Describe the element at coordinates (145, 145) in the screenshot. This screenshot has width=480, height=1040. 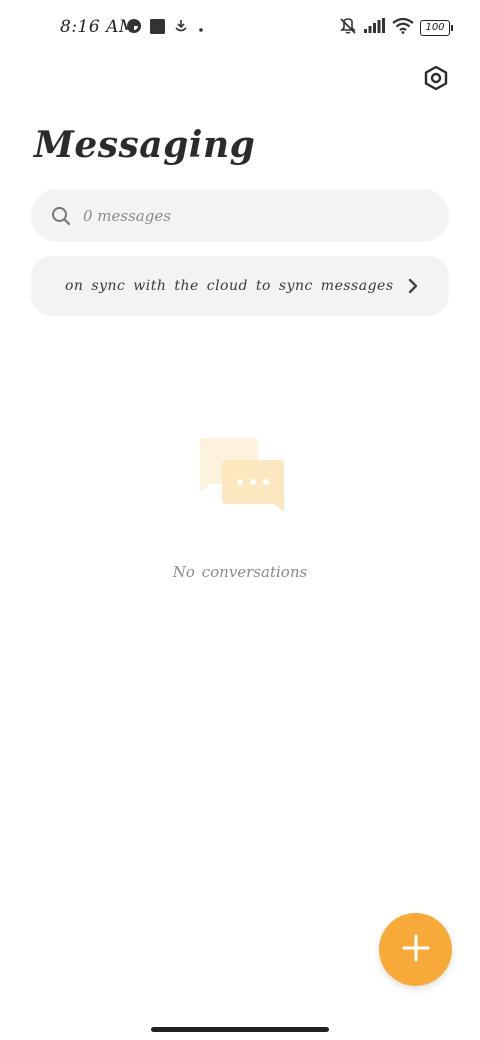
I see `page-title: Messaging` at that location.